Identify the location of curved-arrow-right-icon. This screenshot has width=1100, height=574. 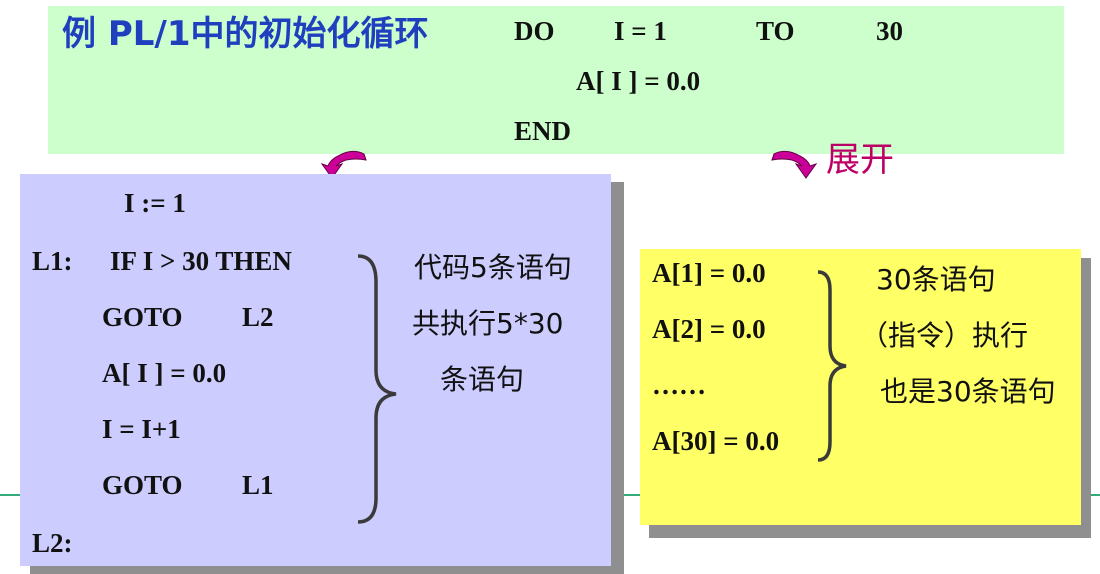
(794, 164).